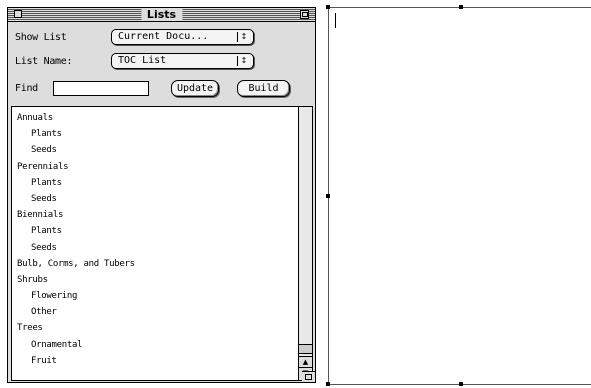 This screenshot has width=591, height=388. What do you see at coordinates (155, 312) in the screenshot?
I see `list-item: Other` at bounding box center [155, 312].